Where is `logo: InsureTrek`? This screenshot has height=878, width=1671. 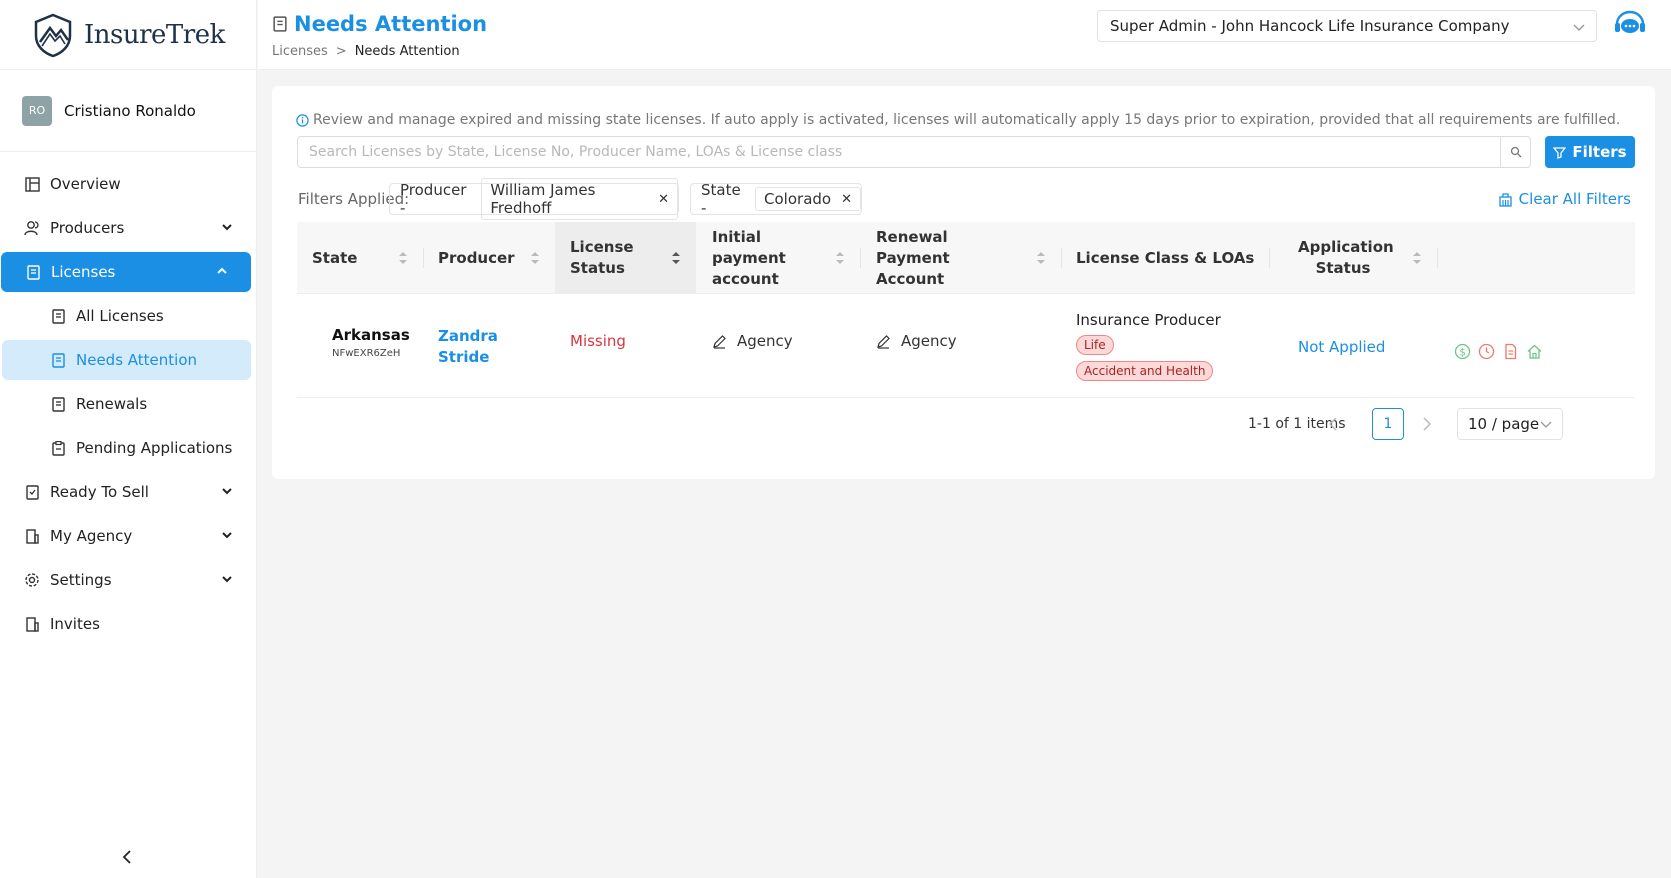
logo: InsureTrek is located at coordinates (128, 35).